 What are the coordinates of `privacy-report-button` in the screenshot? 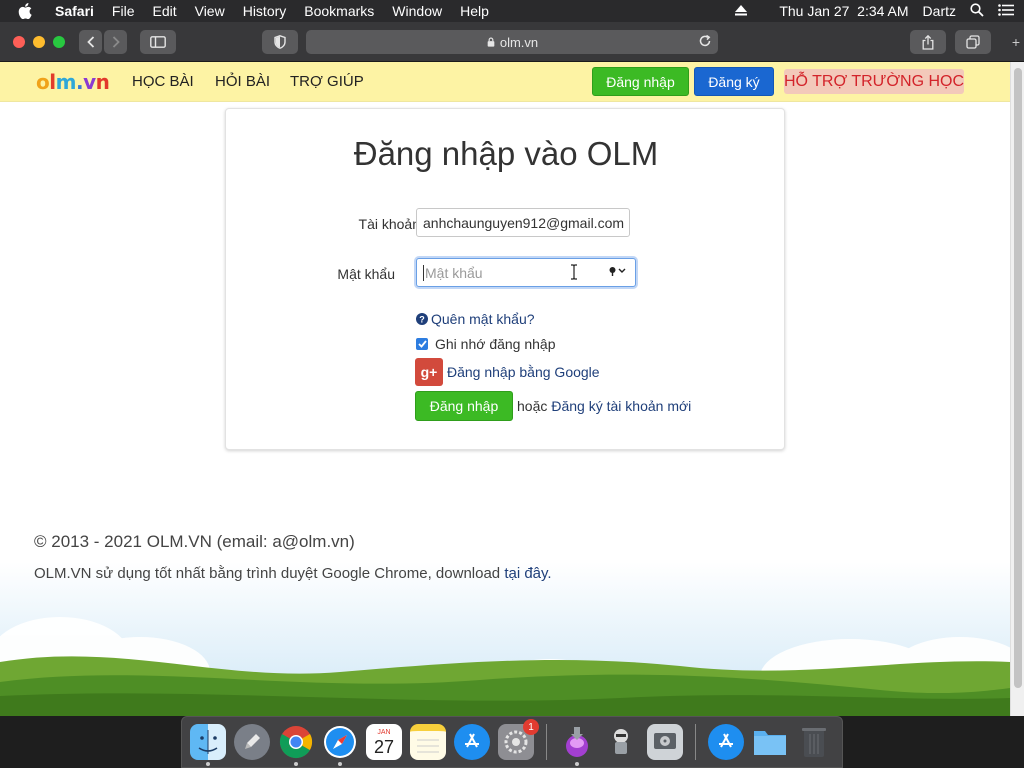 It's located at (280, 42).